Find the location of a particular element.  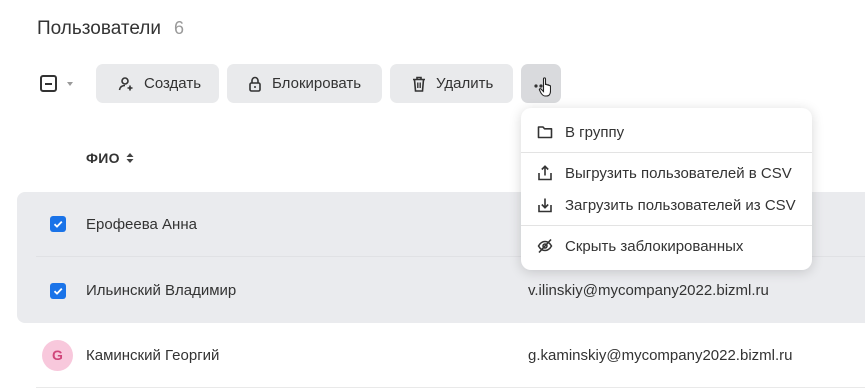

bulk-select is located at coordinates (56, 83).